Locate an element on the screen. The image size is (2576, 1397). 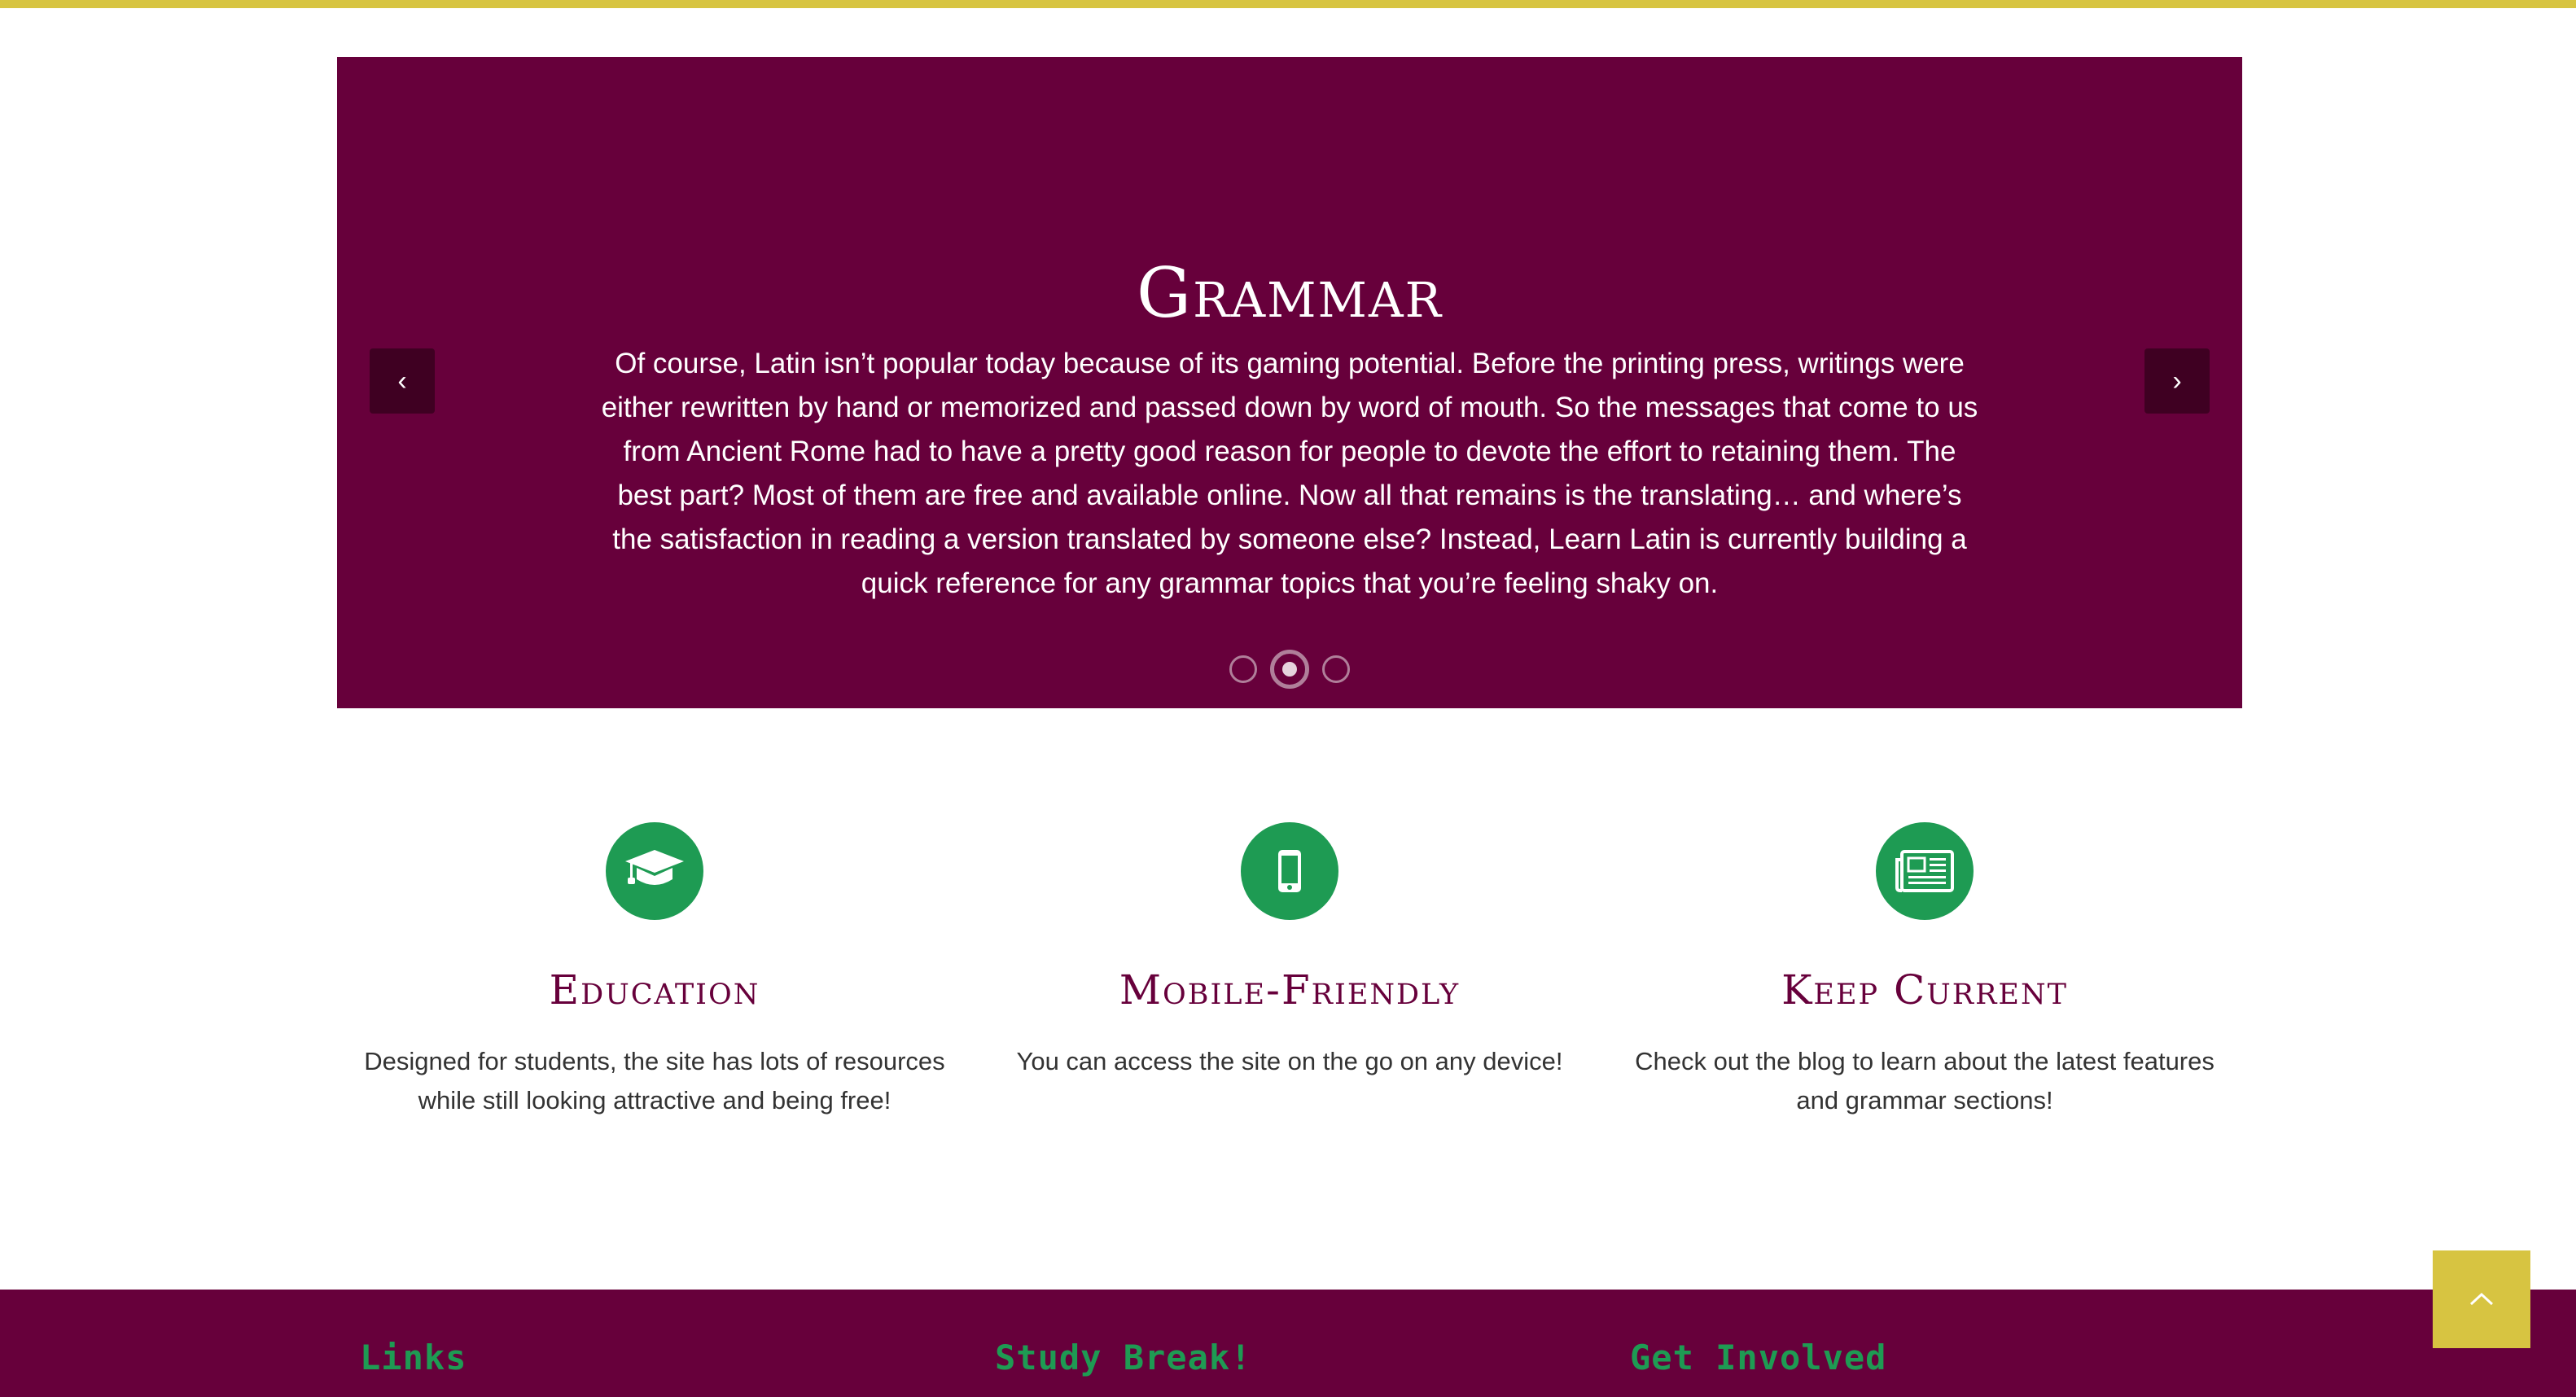
footer-heading-get-involved: Get Involved is located at coordinates (1758, 1357).